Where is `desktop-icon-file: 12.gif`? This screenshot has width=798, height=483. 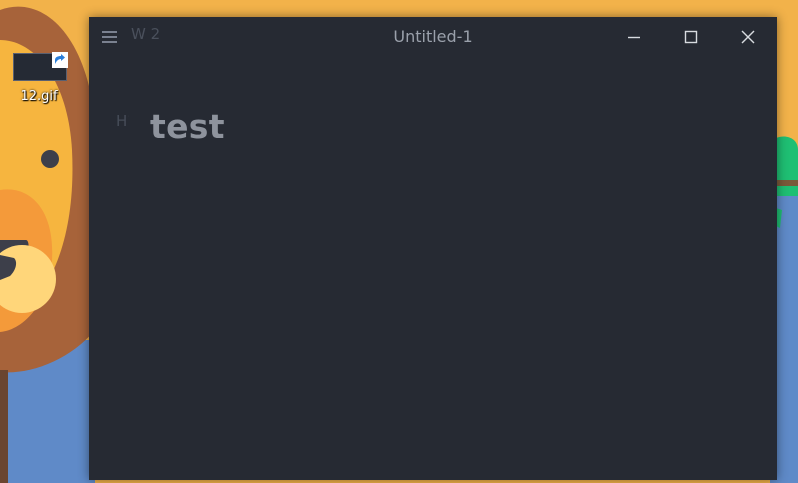
desktop-icon-file: 12.gif is located at coordinates (39, 81).